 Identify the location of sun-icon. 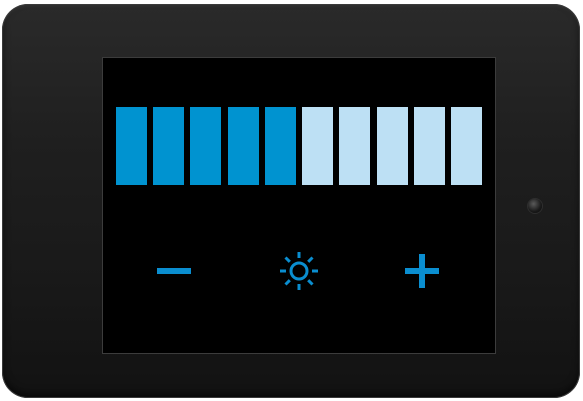
(299, 271).